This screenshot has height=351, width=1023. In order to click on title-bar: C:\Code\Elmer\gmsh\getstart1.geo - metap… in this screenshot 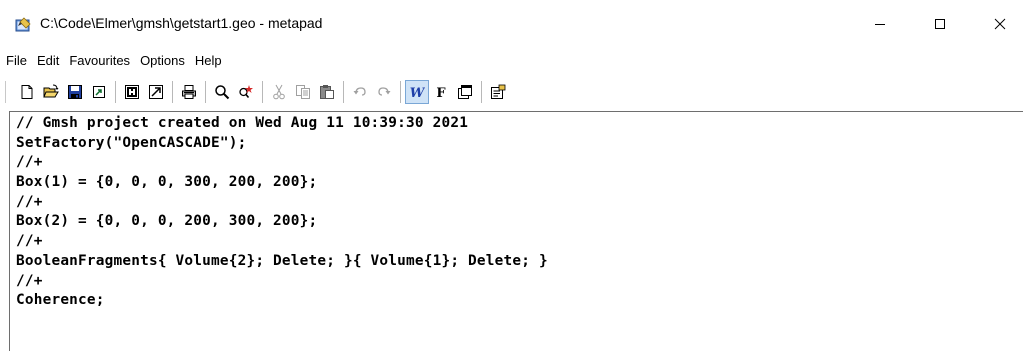, I will do `click(511, 23)`.